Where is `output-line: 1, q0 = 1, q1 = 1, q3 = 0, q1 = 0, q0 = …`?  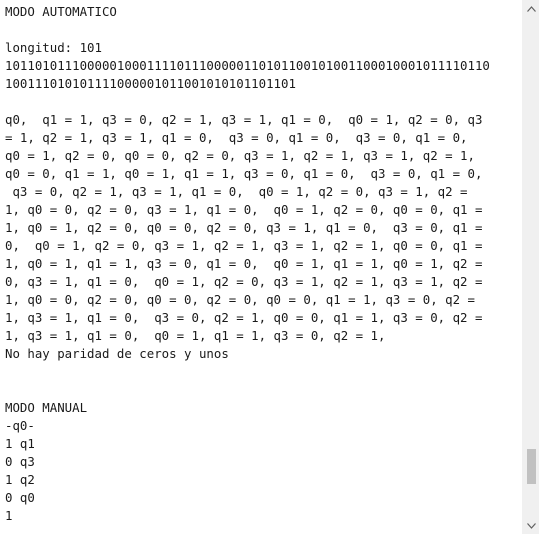 output-line: 1, q0 = 1, q1 = 1, q3 = 0, q1 = 0, q0 = … is located at coordinates (244, 263).